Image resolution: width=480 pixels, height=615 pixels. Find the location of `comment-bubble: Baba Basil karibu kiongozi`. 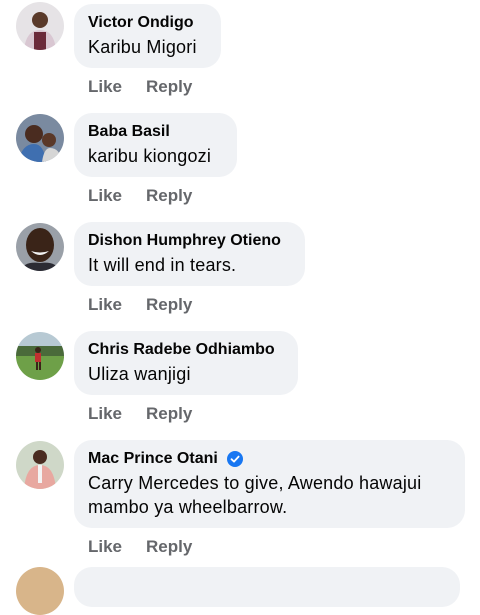

comment-bubble: Baba Basil karibu kiongozi is located at coordinates (155, 145).